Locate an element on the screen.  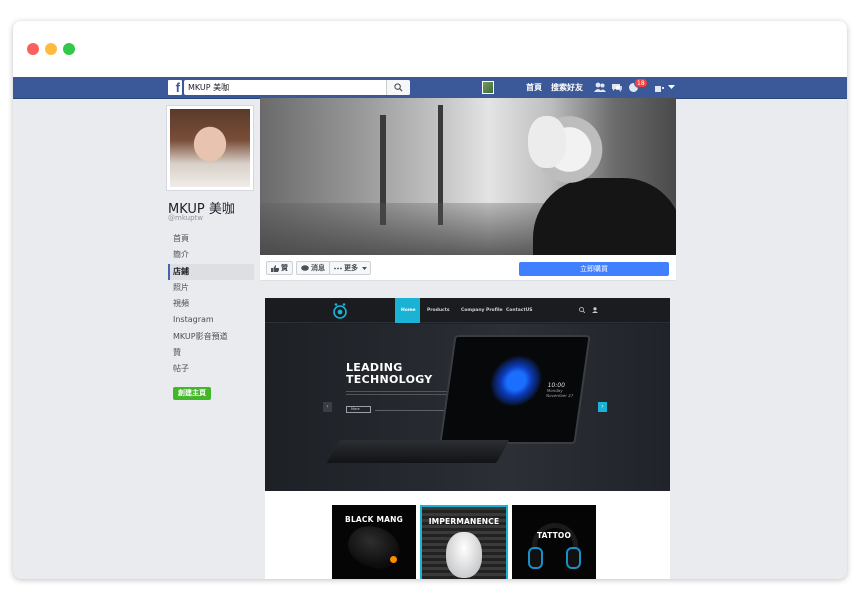
notification-badge: 18 is located at coordinates (641, 83).